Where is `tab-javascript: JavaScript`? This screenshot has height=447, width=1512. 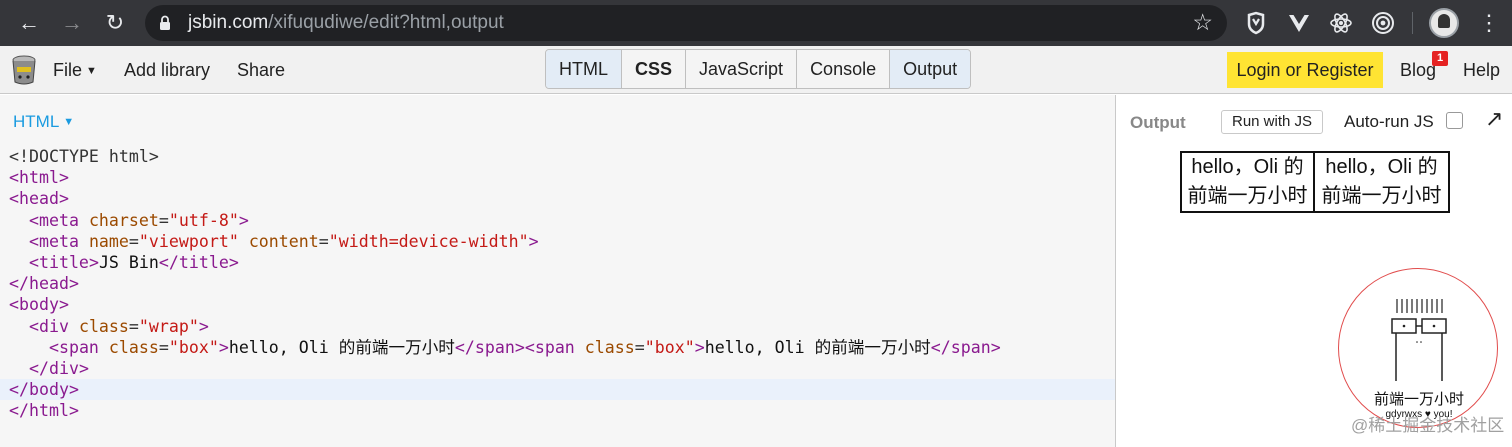
tab-javascript: JavaScript is located at coordinates (742, 69).